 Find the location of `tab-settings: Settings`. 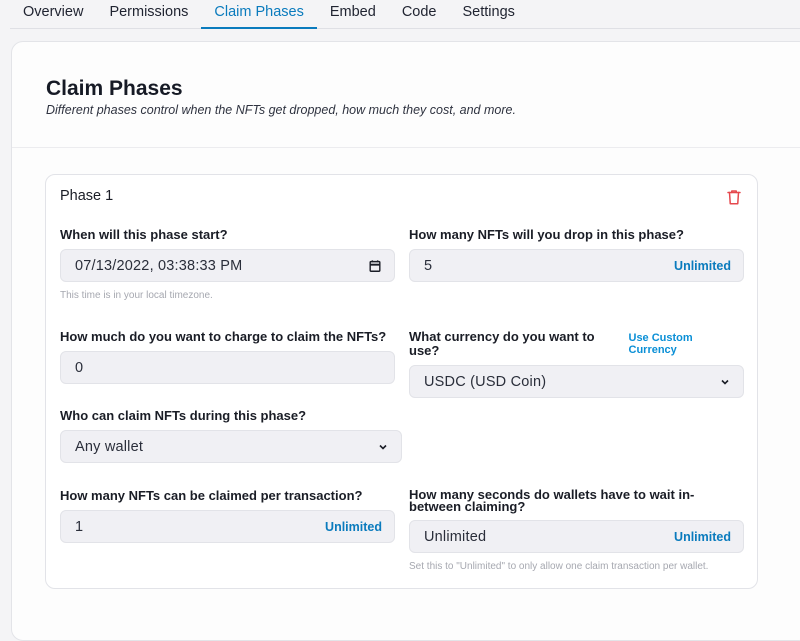

tab-settings: Settings is located at coordinates (488, 14).